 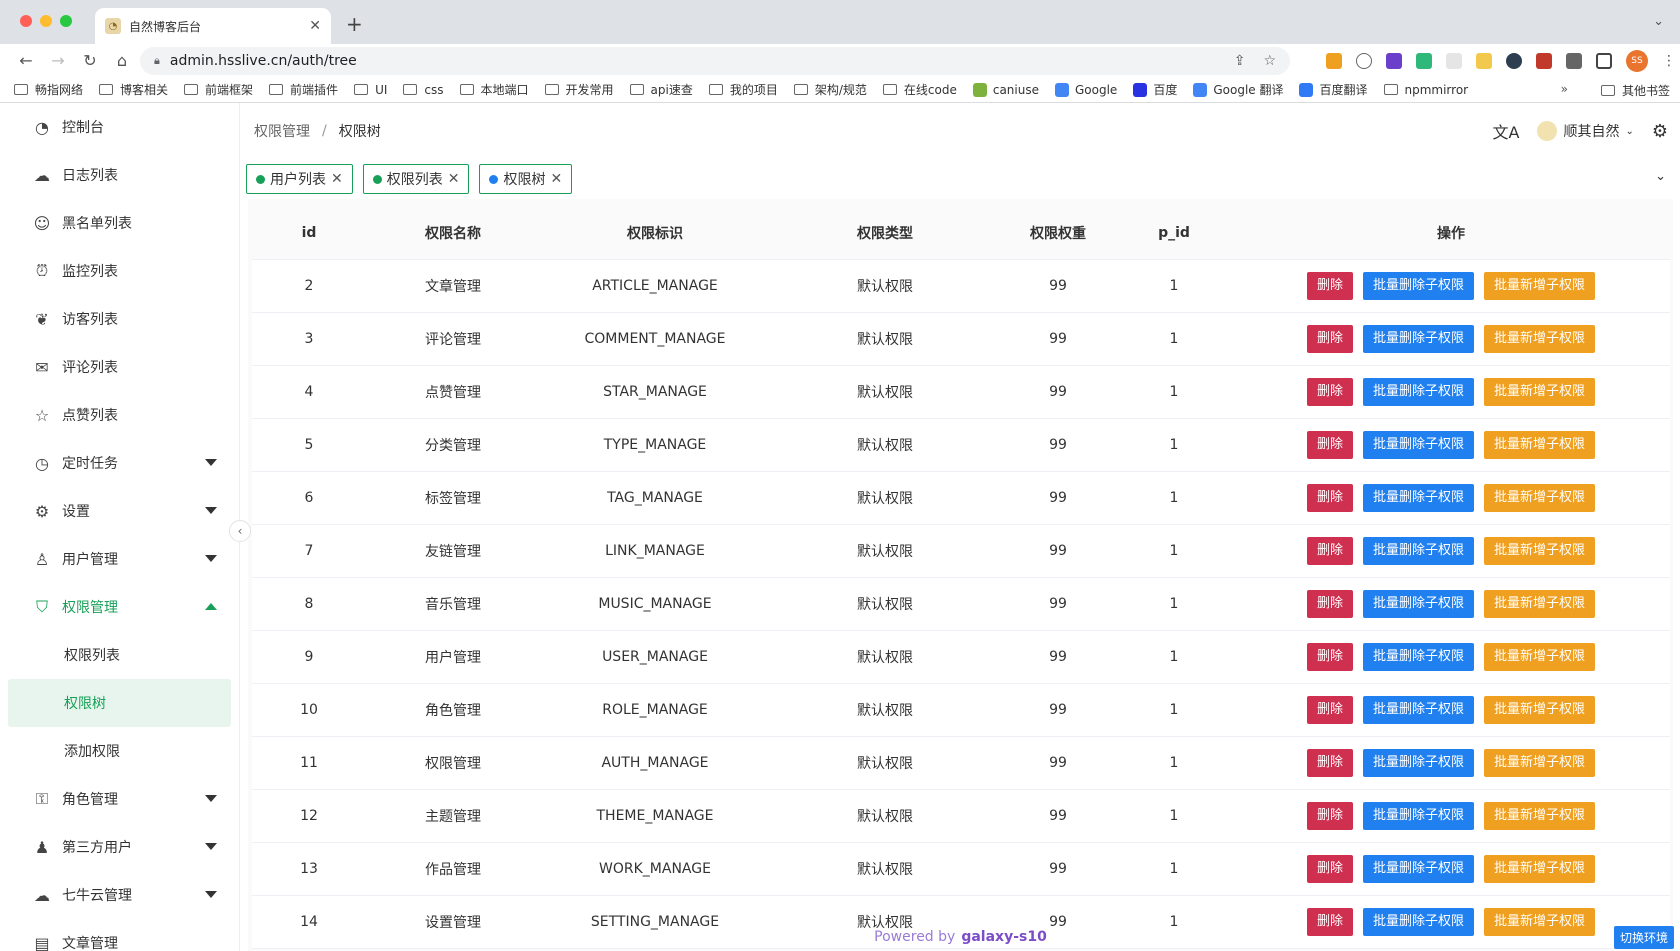 What do you see at coordinates (119, 655) in the screenshot?
I see `sidebar-subitem: 权限列表` at bounding box center [119, 655].